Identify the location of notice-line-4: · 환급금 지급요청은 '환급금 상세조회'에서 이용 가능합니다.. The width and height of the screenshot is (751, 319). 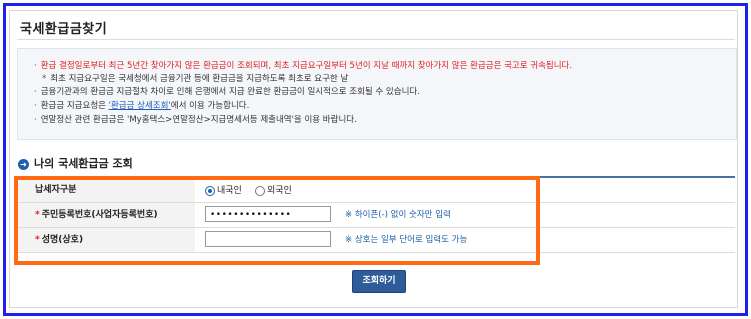
(142, 106).